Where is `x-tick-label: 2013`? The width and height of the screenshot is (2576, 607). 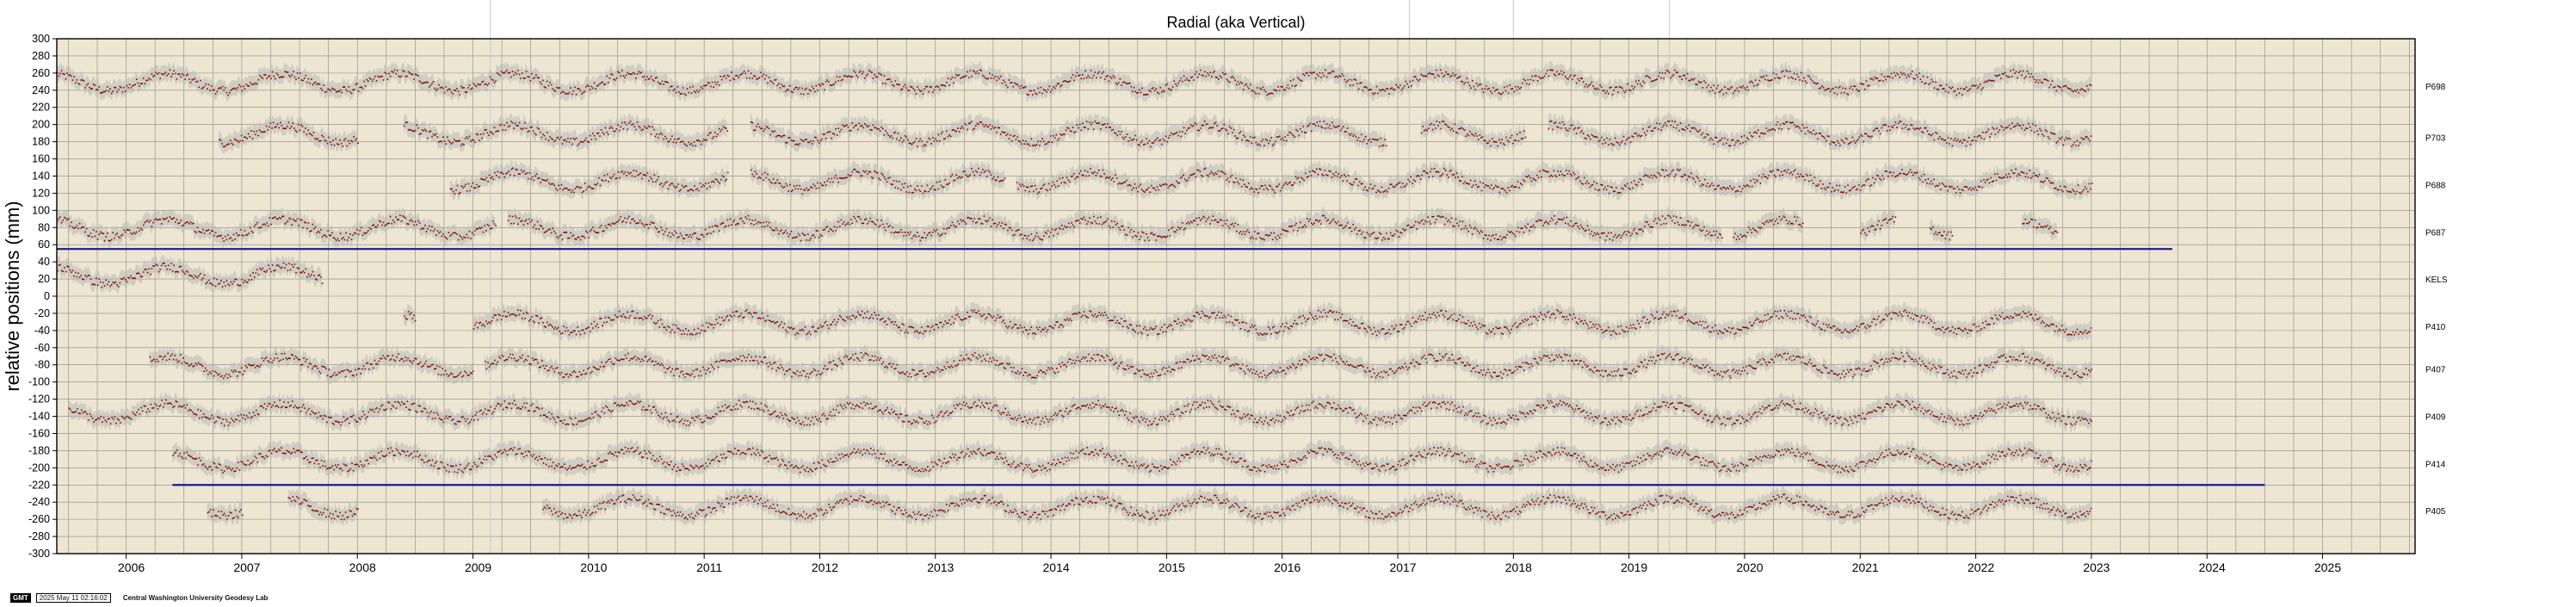 x-tick-label: 2013 is located at coordinates (940, 567).